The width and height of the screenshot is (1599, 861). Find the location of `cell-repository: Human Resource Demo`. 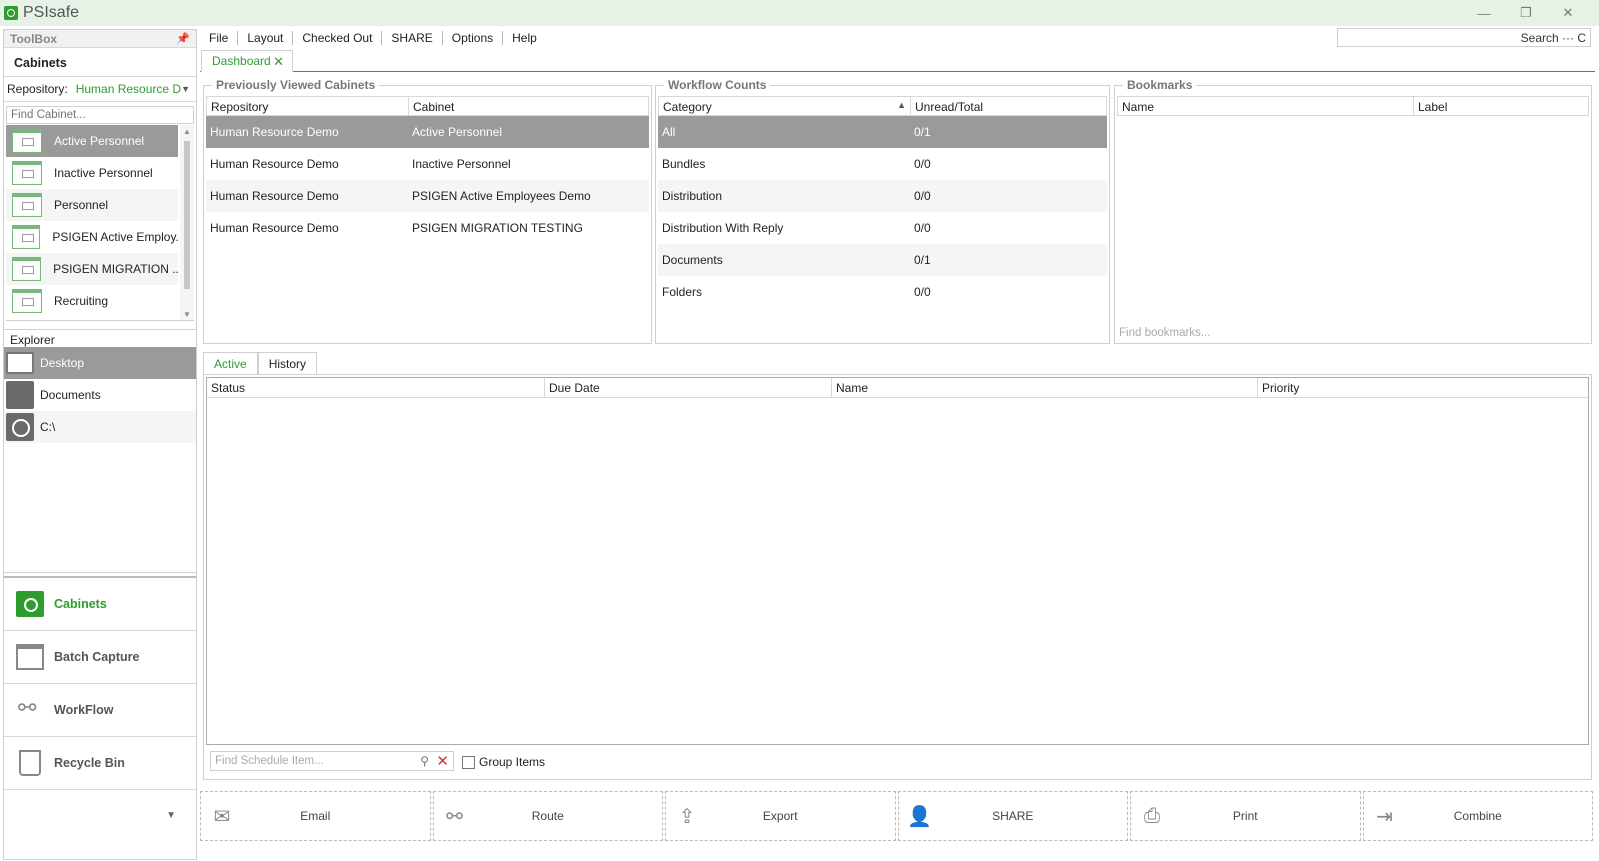

cell-repository: Human Resource Demo is located at coordinates (274, 228).